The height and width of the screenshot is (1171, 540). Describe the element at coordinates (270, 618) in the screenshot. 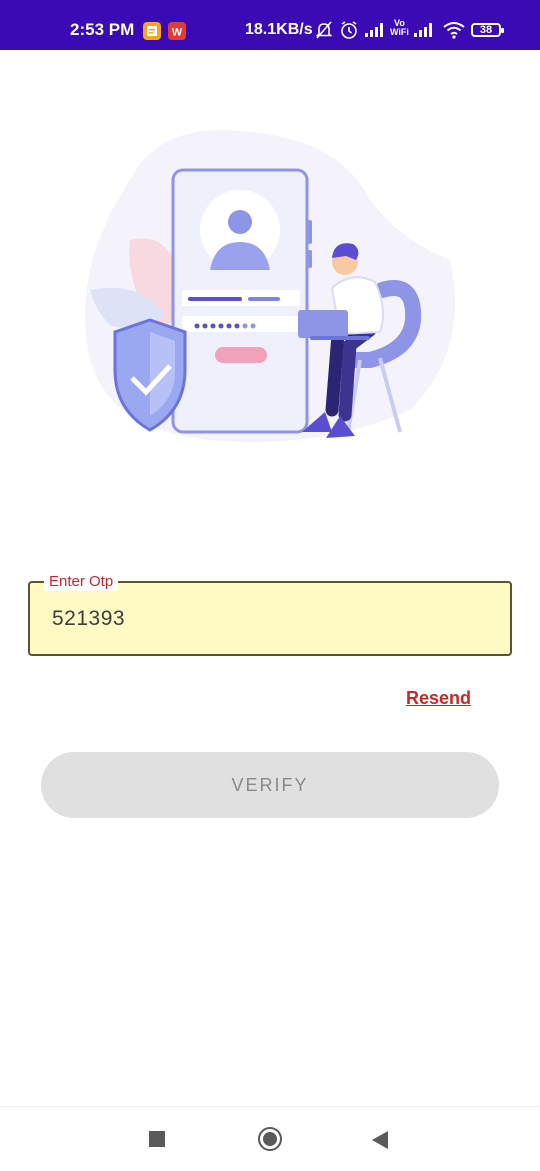

I see `otp-input: 521393` at that location.